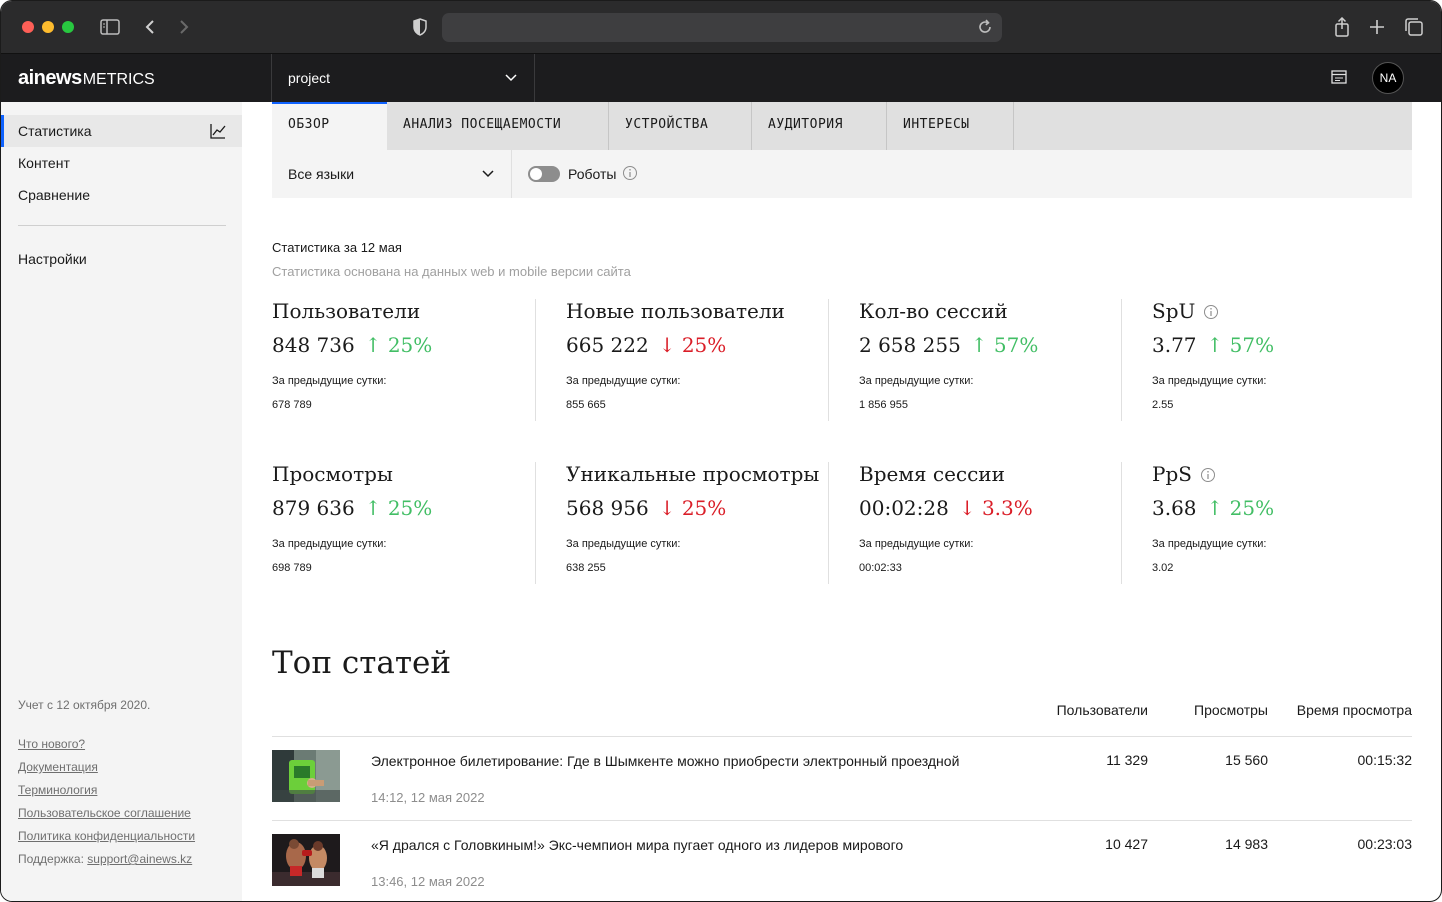 The height and width of the screenshot is (902, 1442). I want to click on support-info: Поддержка: support@ainews.kz, so click(105, 859).